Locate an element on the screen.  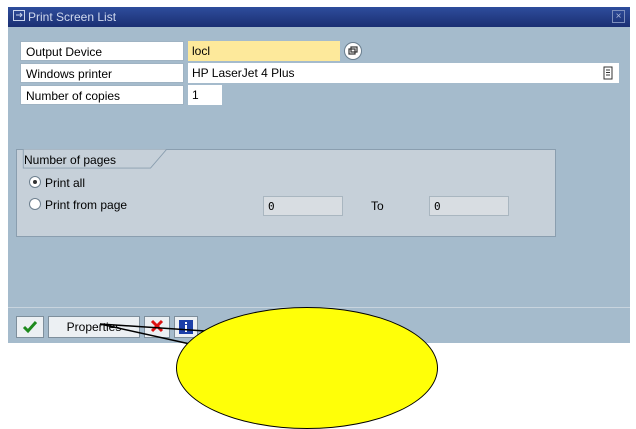
copies-label: Number of copies is located at coordinates (102, 95).